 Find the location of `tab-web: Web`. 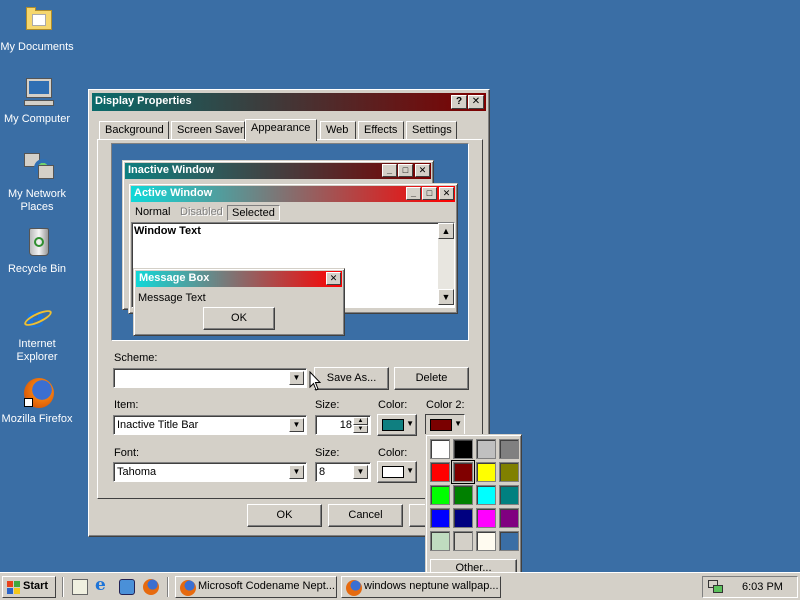

tab-web: Web is located at coordinates (338, 130).